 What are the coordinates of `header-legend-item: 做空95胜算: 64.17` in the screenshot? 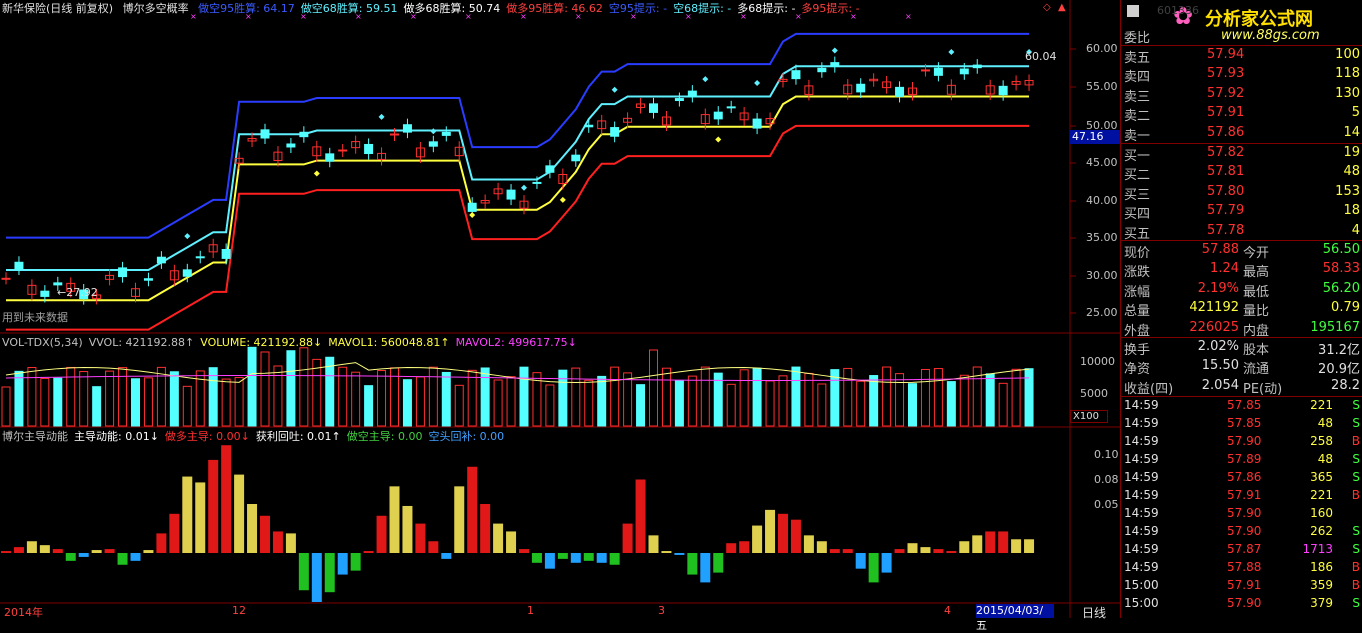 It's located at (246, 8).